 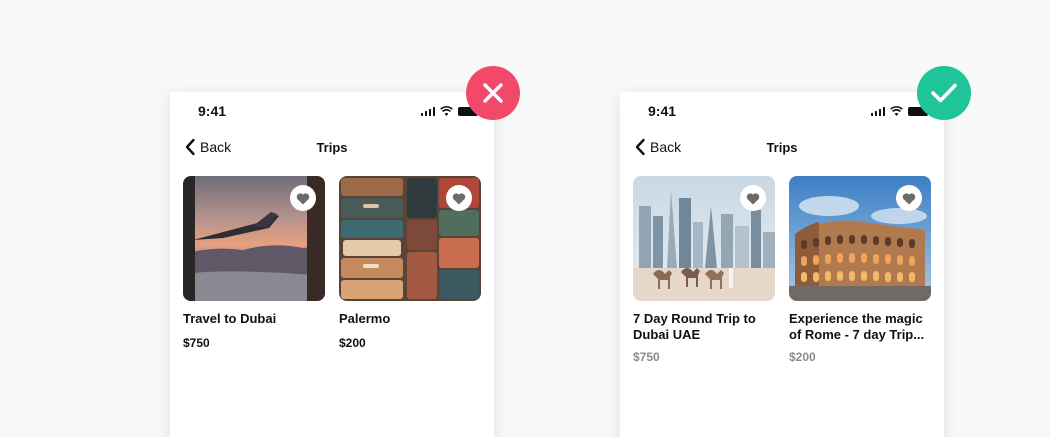 I want to click on good-example-badge, so click(x=944, y=93).